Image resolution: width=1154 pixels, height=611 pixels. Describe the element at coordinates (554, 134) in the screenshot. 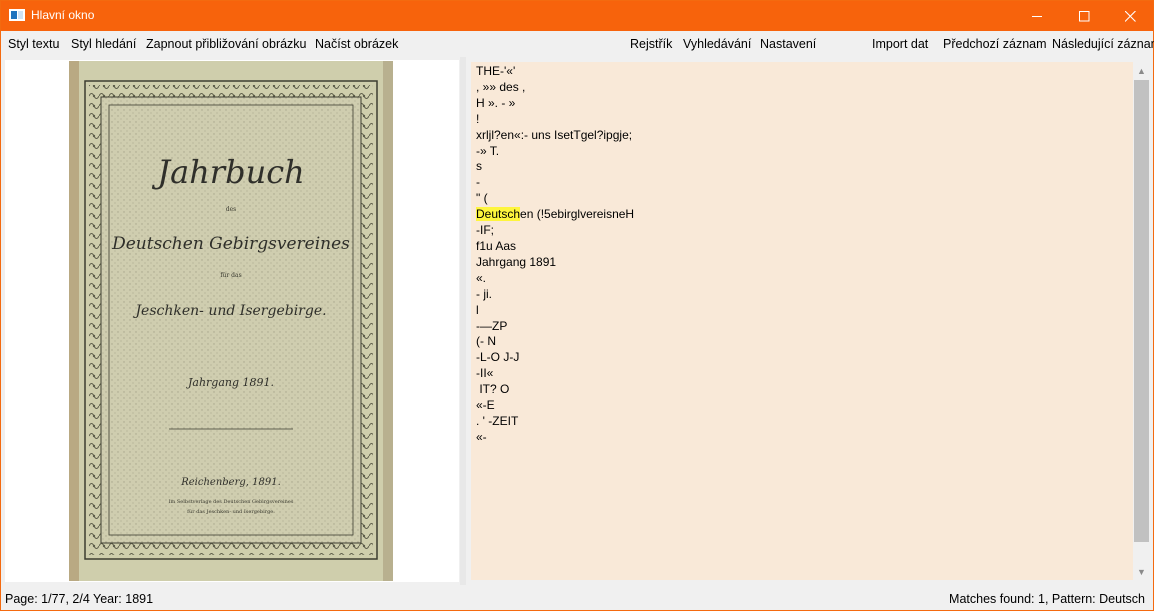

I see `ocr-line: xrljl?en«:- uns IsetTgel?ipgje;` at that location.